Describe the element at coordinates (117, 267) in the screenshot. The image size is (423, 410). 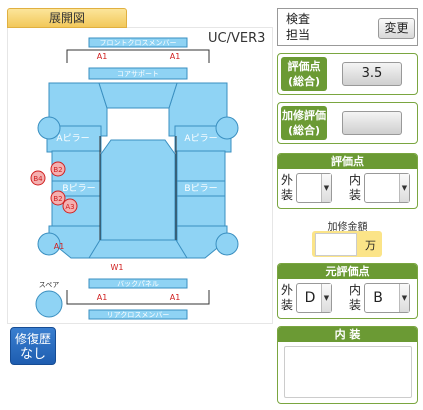
I see `damage-w1: W1` at that location.